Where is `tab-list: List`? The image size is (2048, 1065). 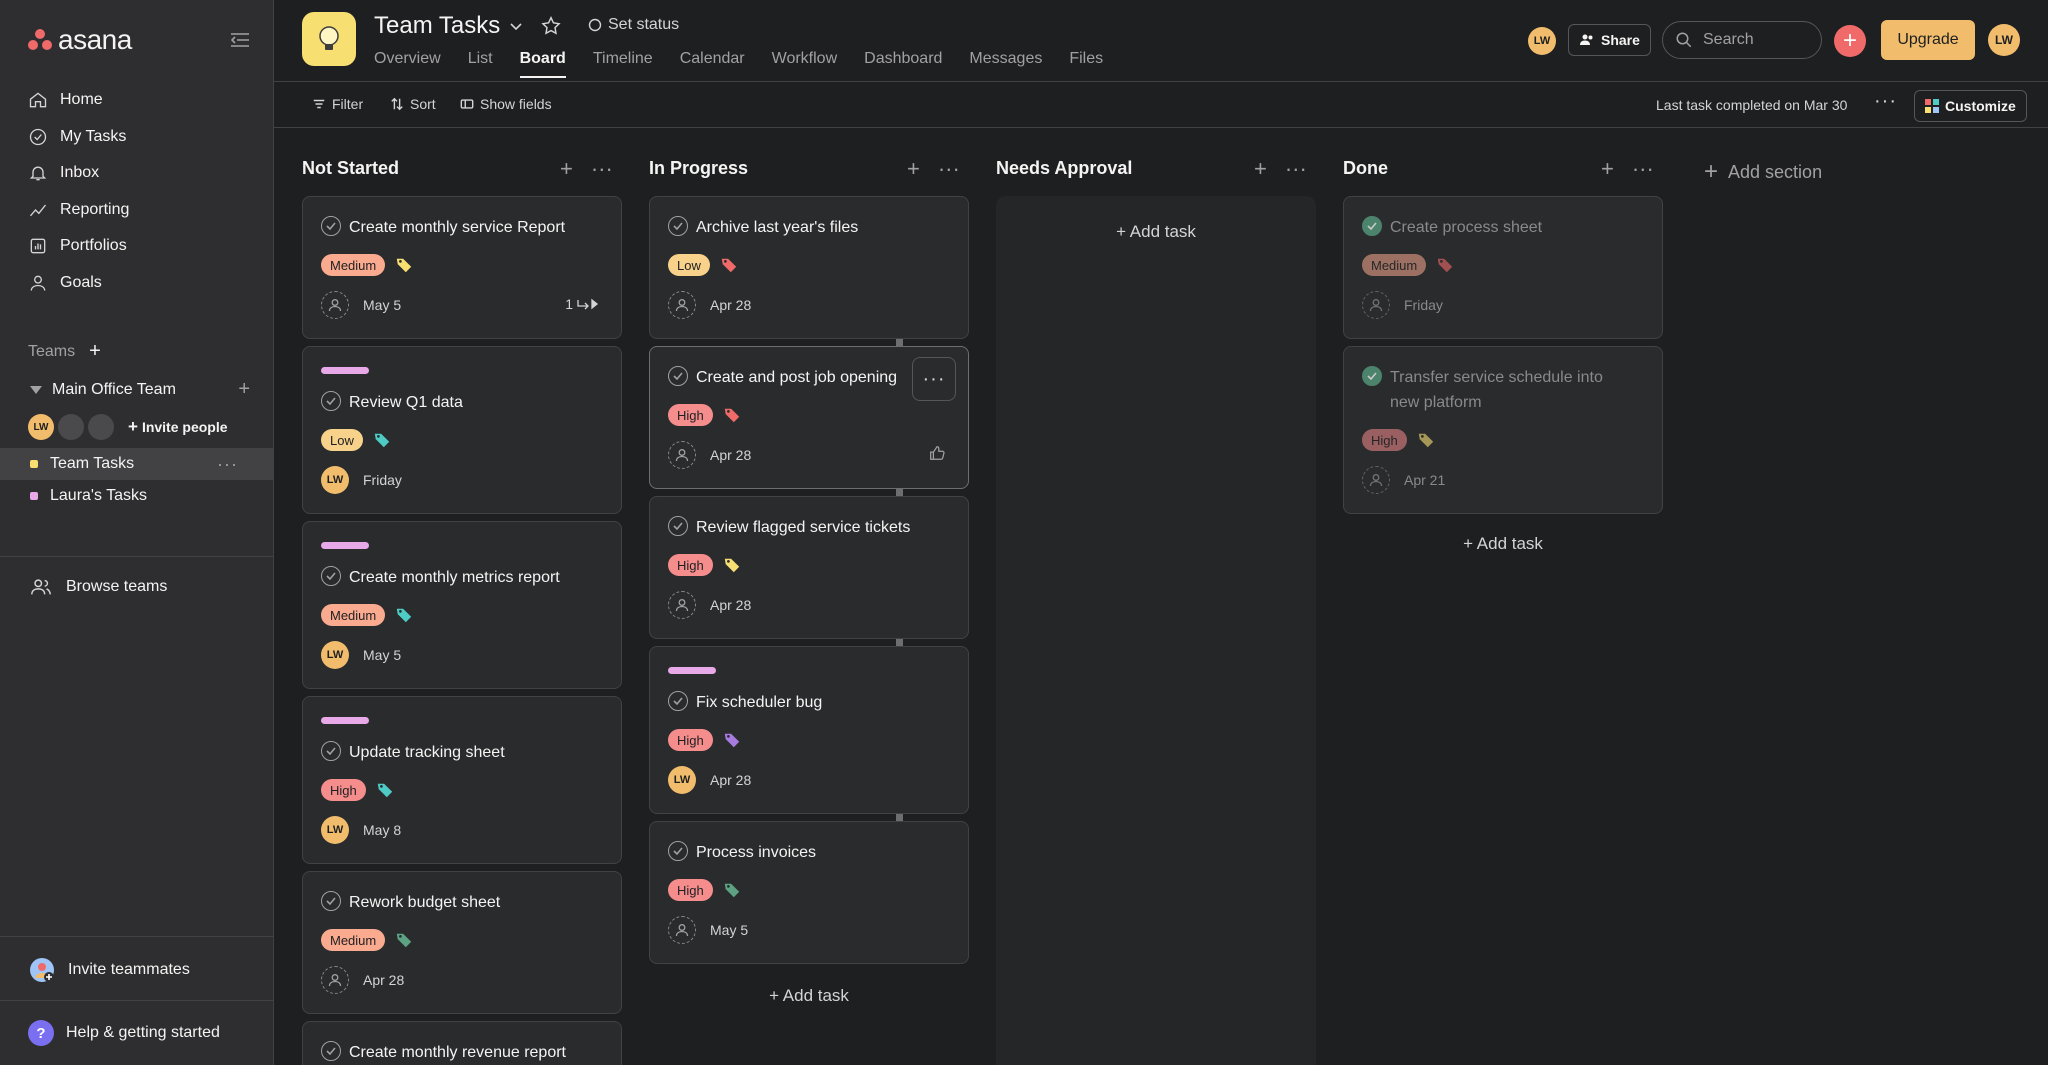
tab-list: List is located at coordinates (480, 63).